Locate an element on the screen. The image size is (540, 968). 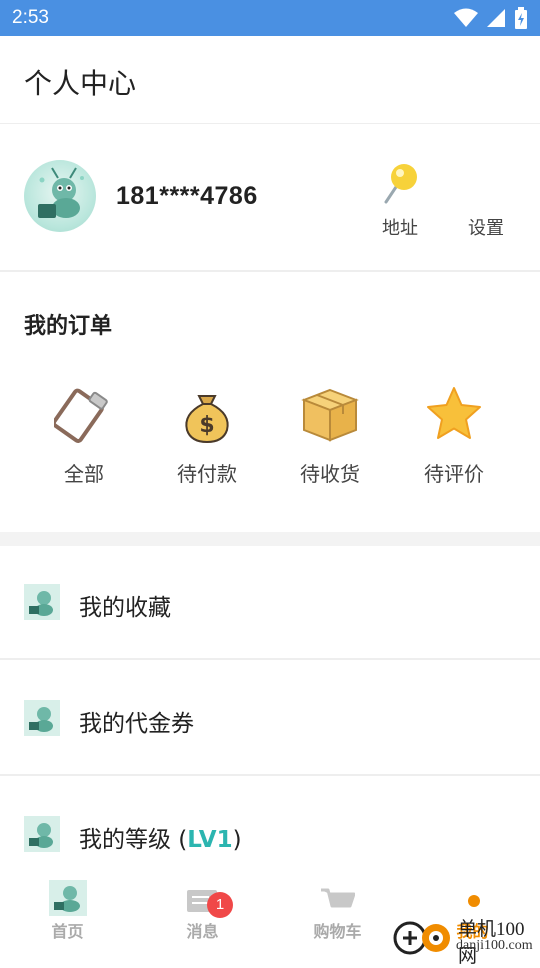
order-pending-receipt: 待收货 is located at coordinates (330, 439).